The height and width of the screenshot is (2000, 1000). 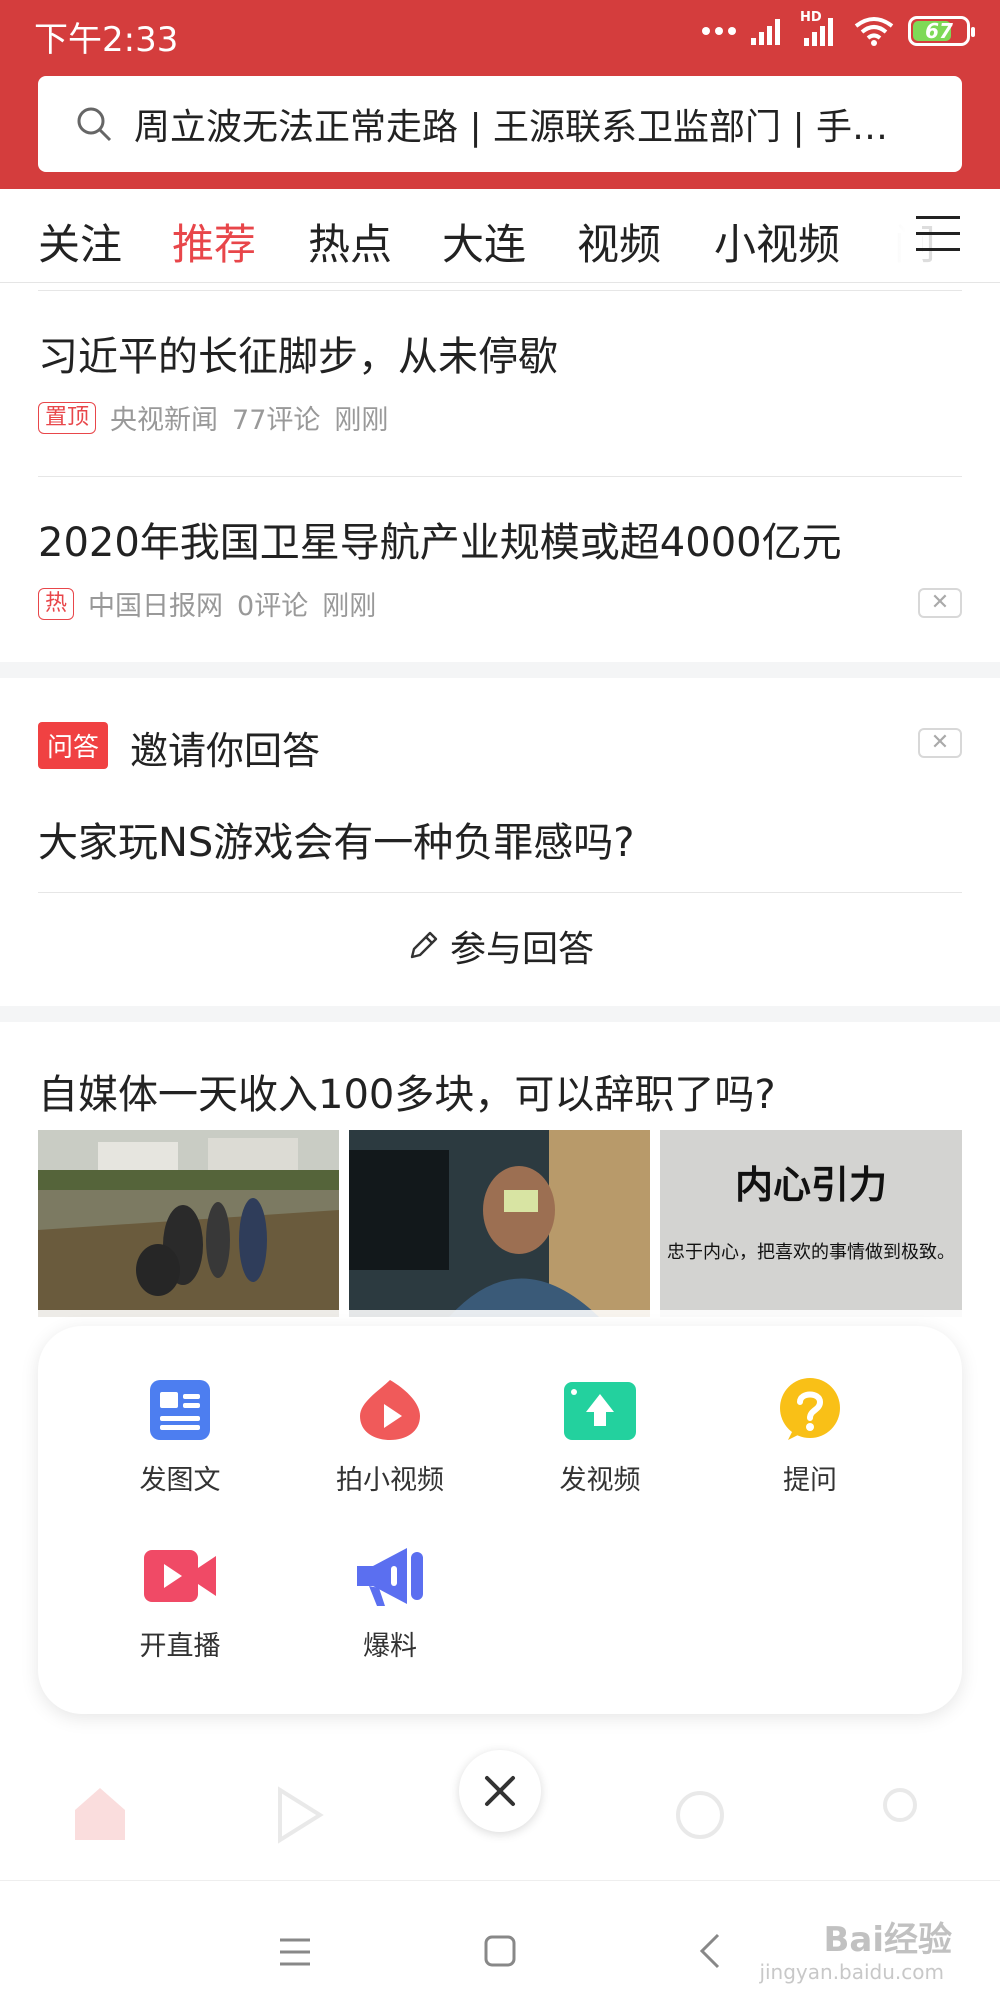 I want to click on status-time: 下午2:33, so click(x=106, y=40).